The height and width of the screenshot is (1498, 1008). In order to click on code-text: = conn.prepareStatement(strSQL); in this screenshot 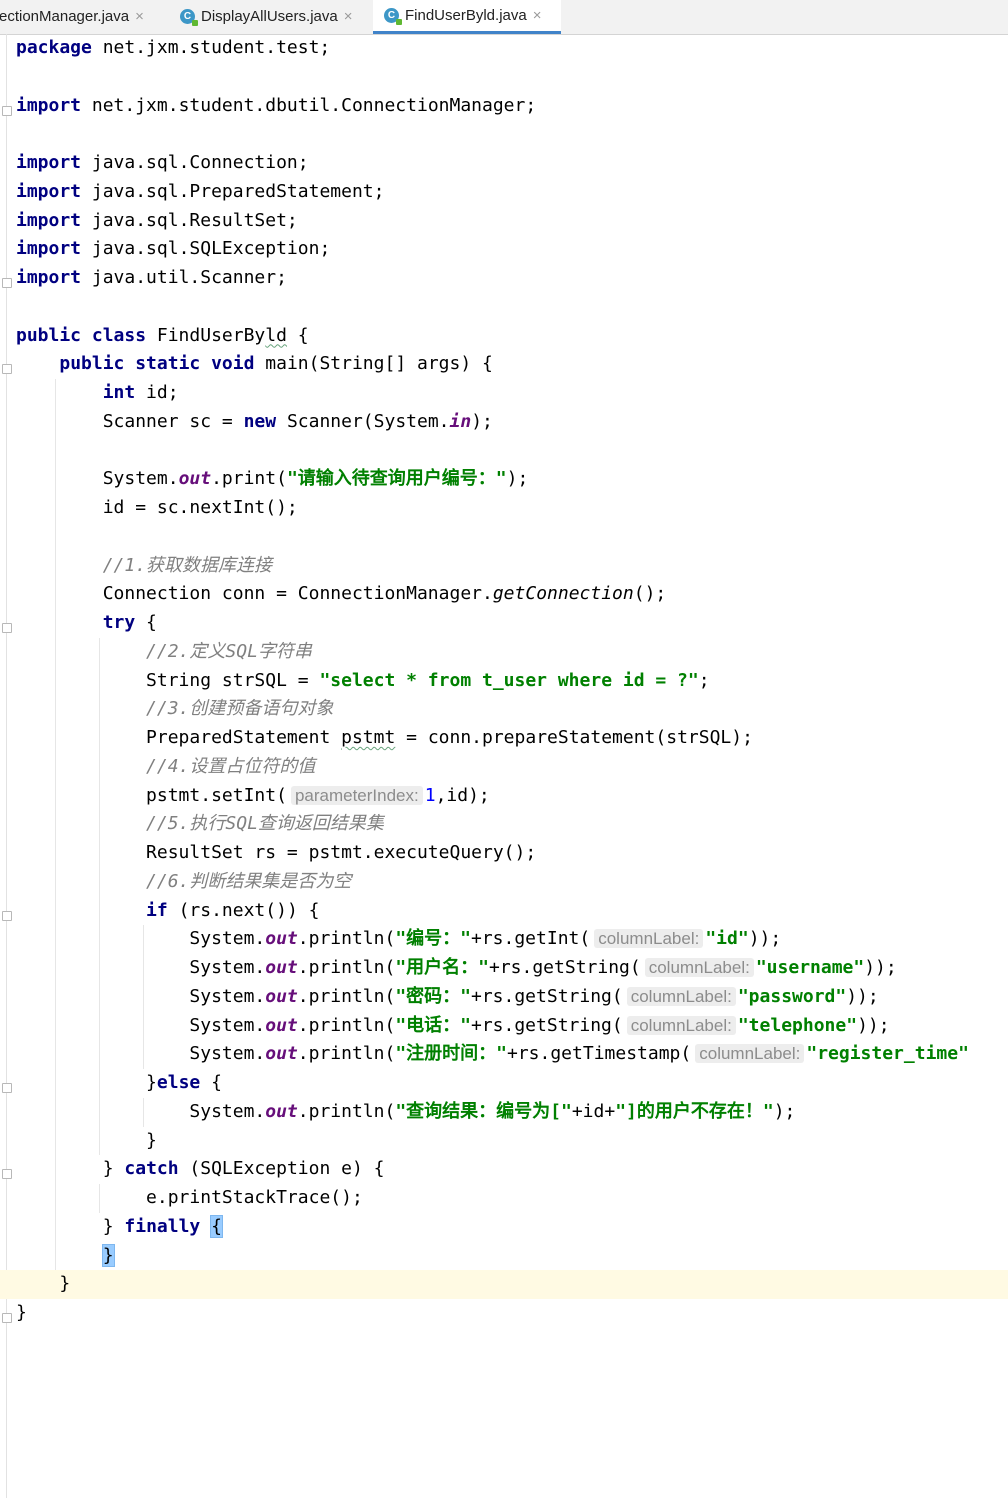, I will do `click(574, 737)`.